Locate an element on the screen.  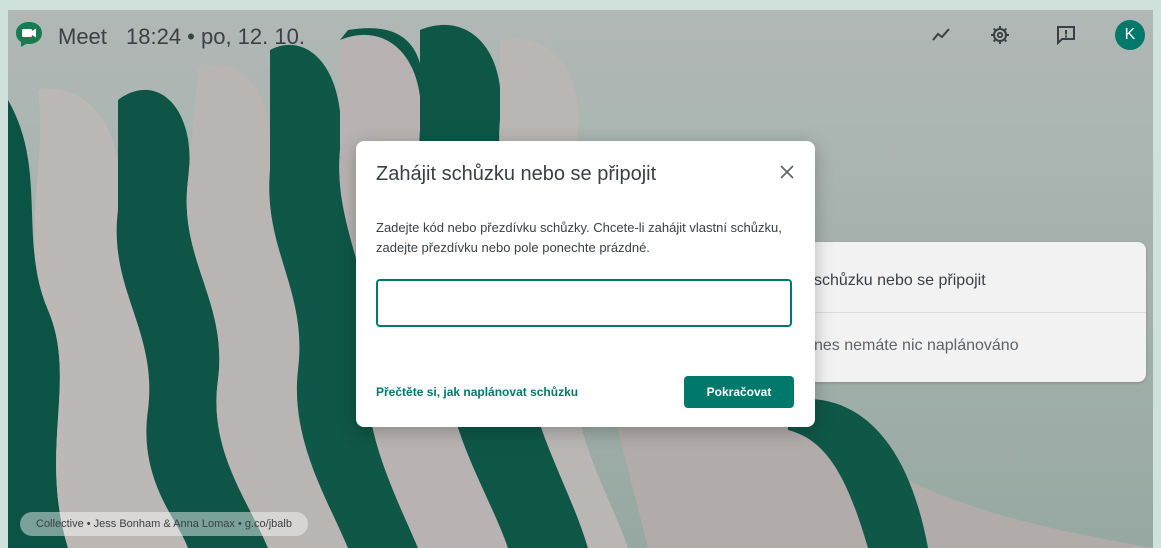
card-divider is located at coordinates (972, 312).